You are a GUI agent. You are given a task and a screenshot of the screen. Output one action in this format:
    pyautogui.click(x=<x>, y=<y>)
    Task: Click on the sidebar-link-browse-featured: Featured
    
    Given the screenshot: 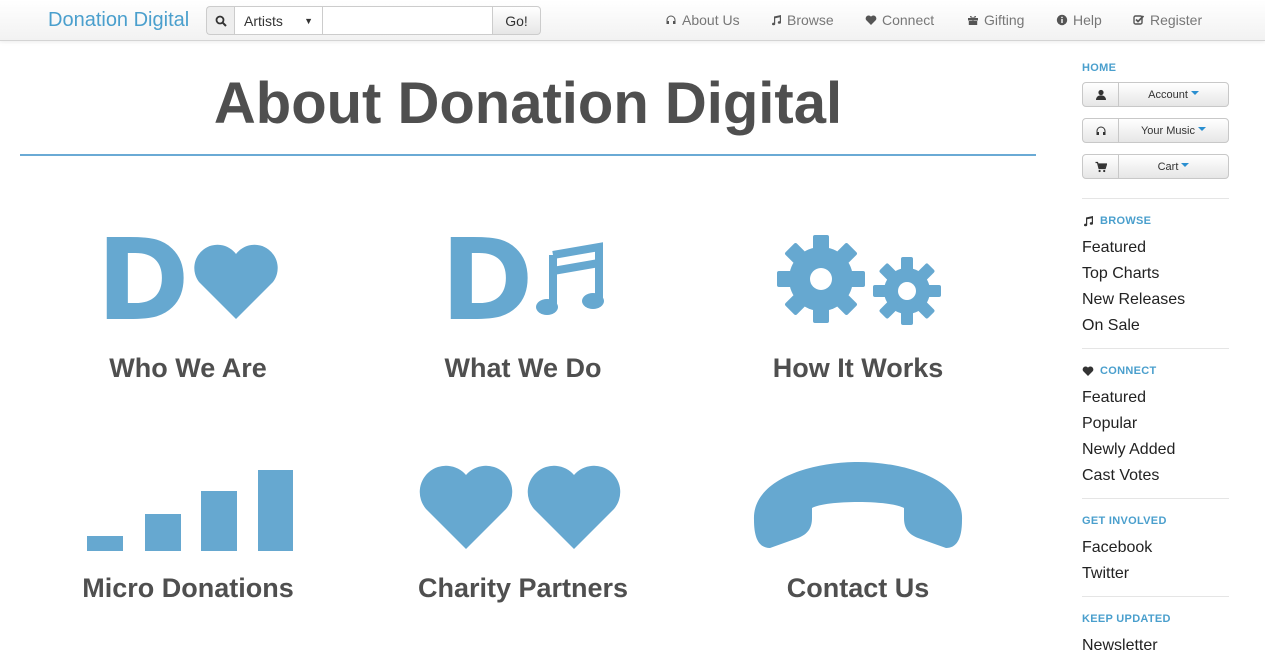 What is the action you would take?
    pyautogui.click(x=1114, y=248)
    